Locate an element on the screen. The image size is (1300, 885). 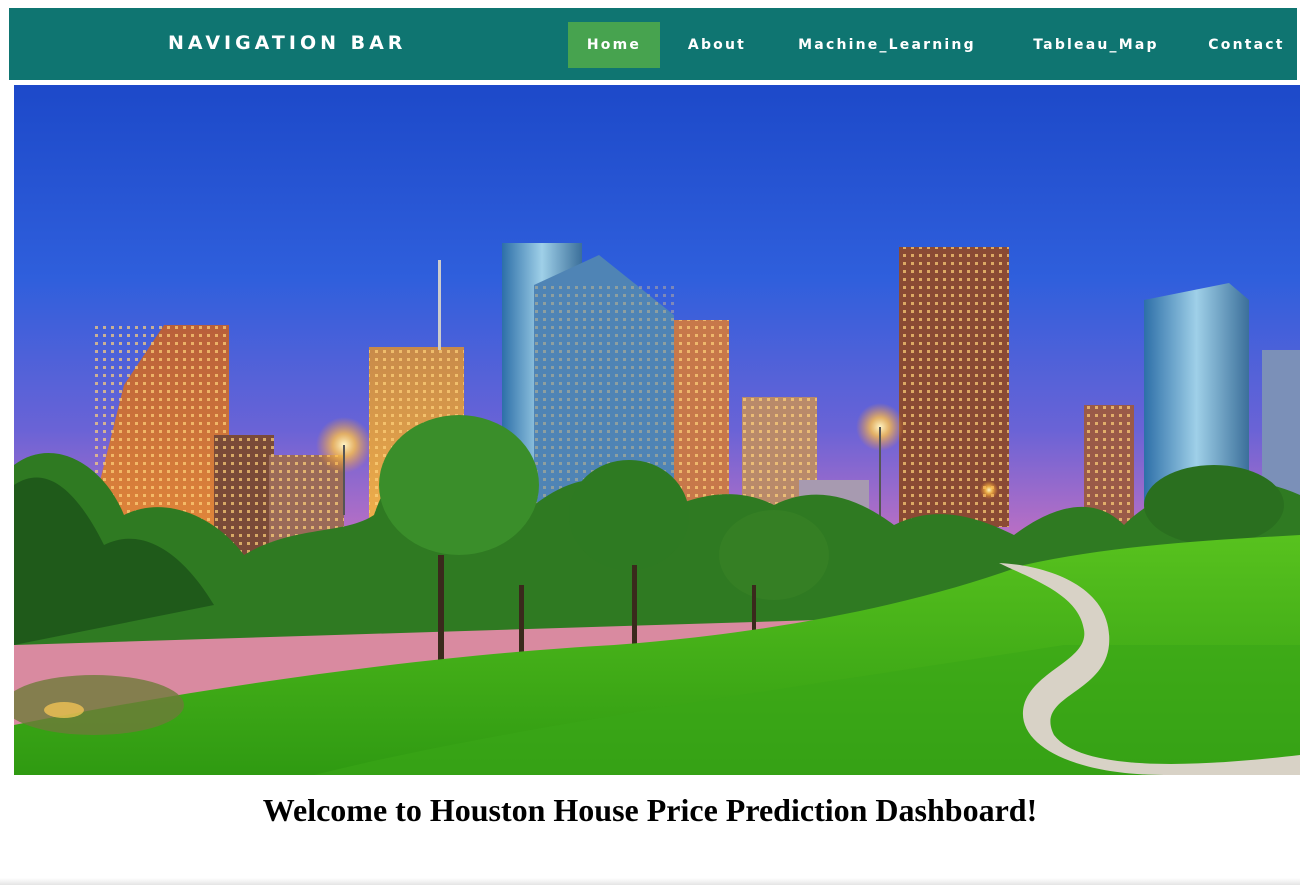
nav-item-about: About is located at coordinates (717, 45).